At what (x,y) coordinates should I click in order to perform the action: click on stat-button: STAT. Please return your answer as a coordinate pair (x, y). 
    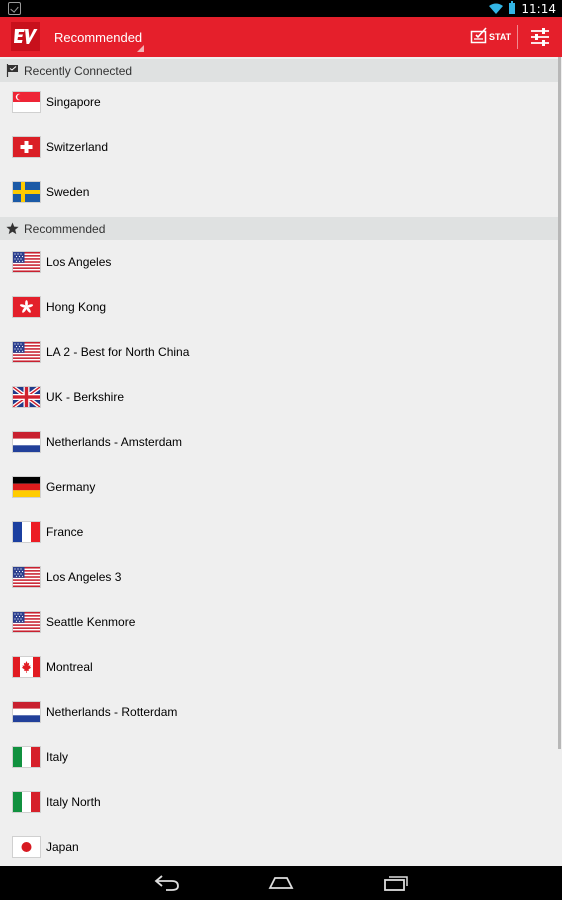
    Looking at the image, I should click on (491, 37).